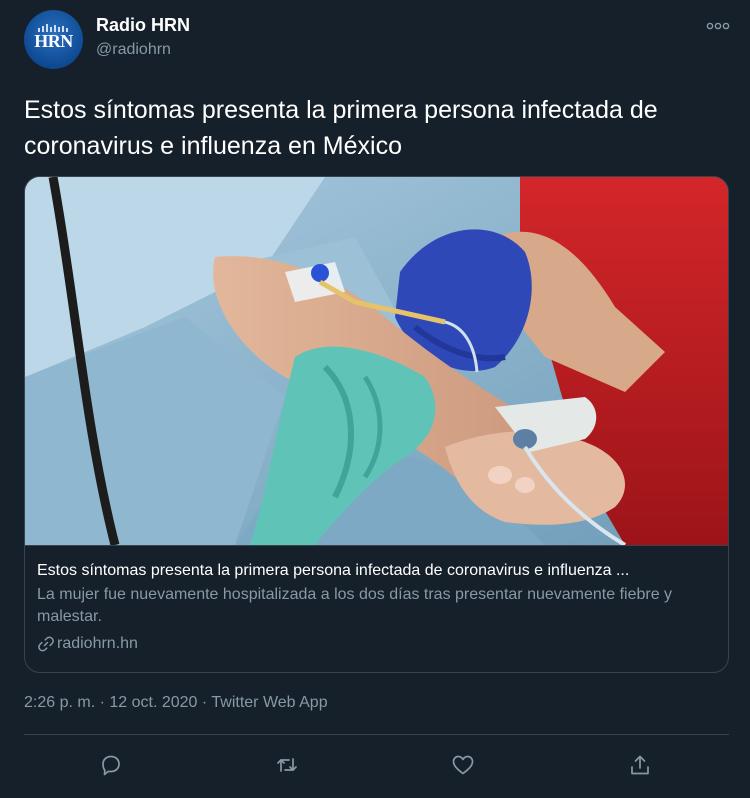  What do you see at coordinates (377, 644) in the screenshot?
I see `card-domain: radiohrn.hn` at bounding box center [377, 644].